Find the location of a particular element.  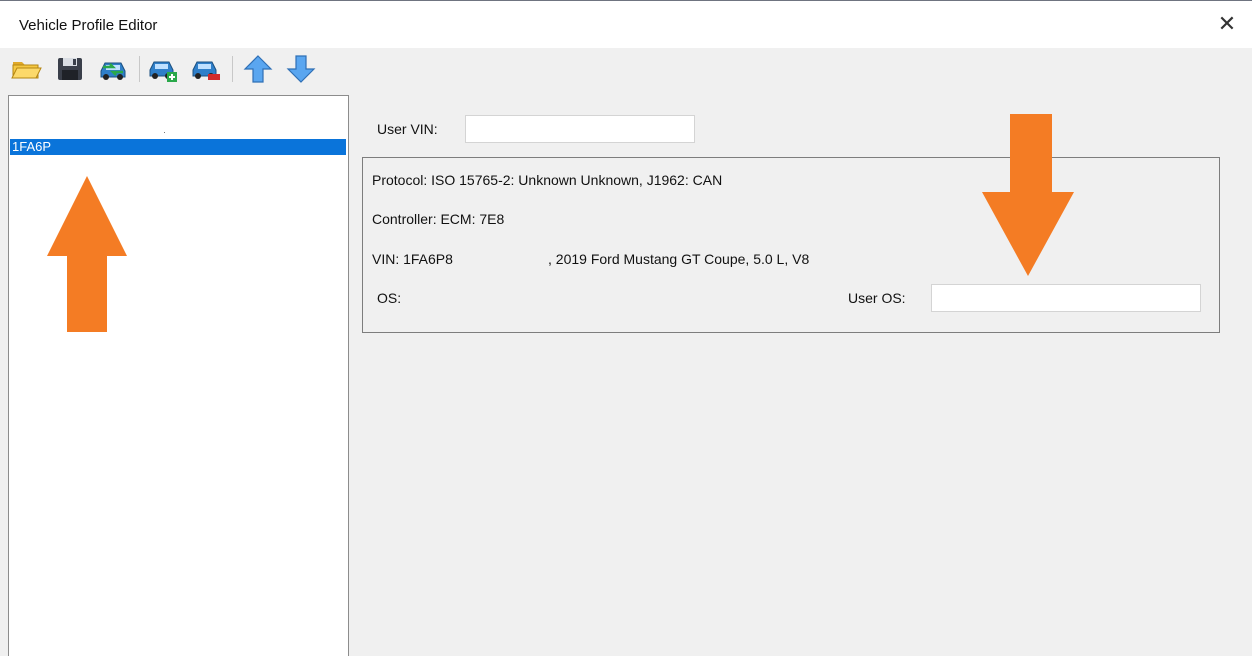

user-vin-input is located at coordinates (580, 129).